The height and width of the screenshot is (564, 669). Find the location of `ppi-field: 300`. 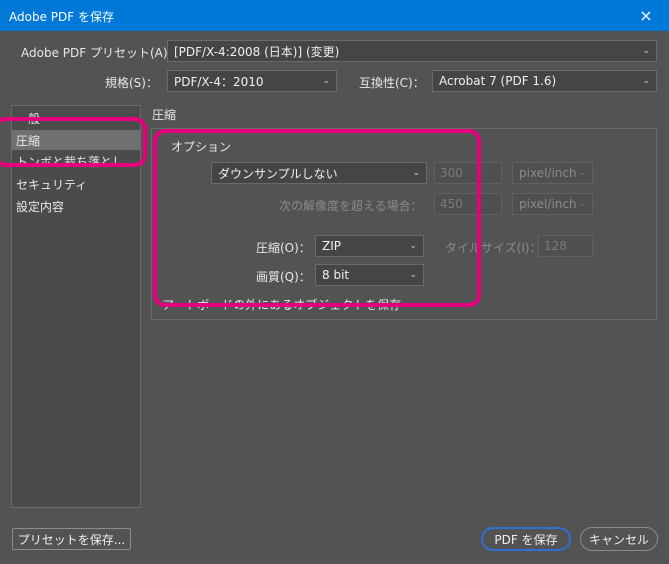

ppi-field: 300 is located at coordinates (468, 173).